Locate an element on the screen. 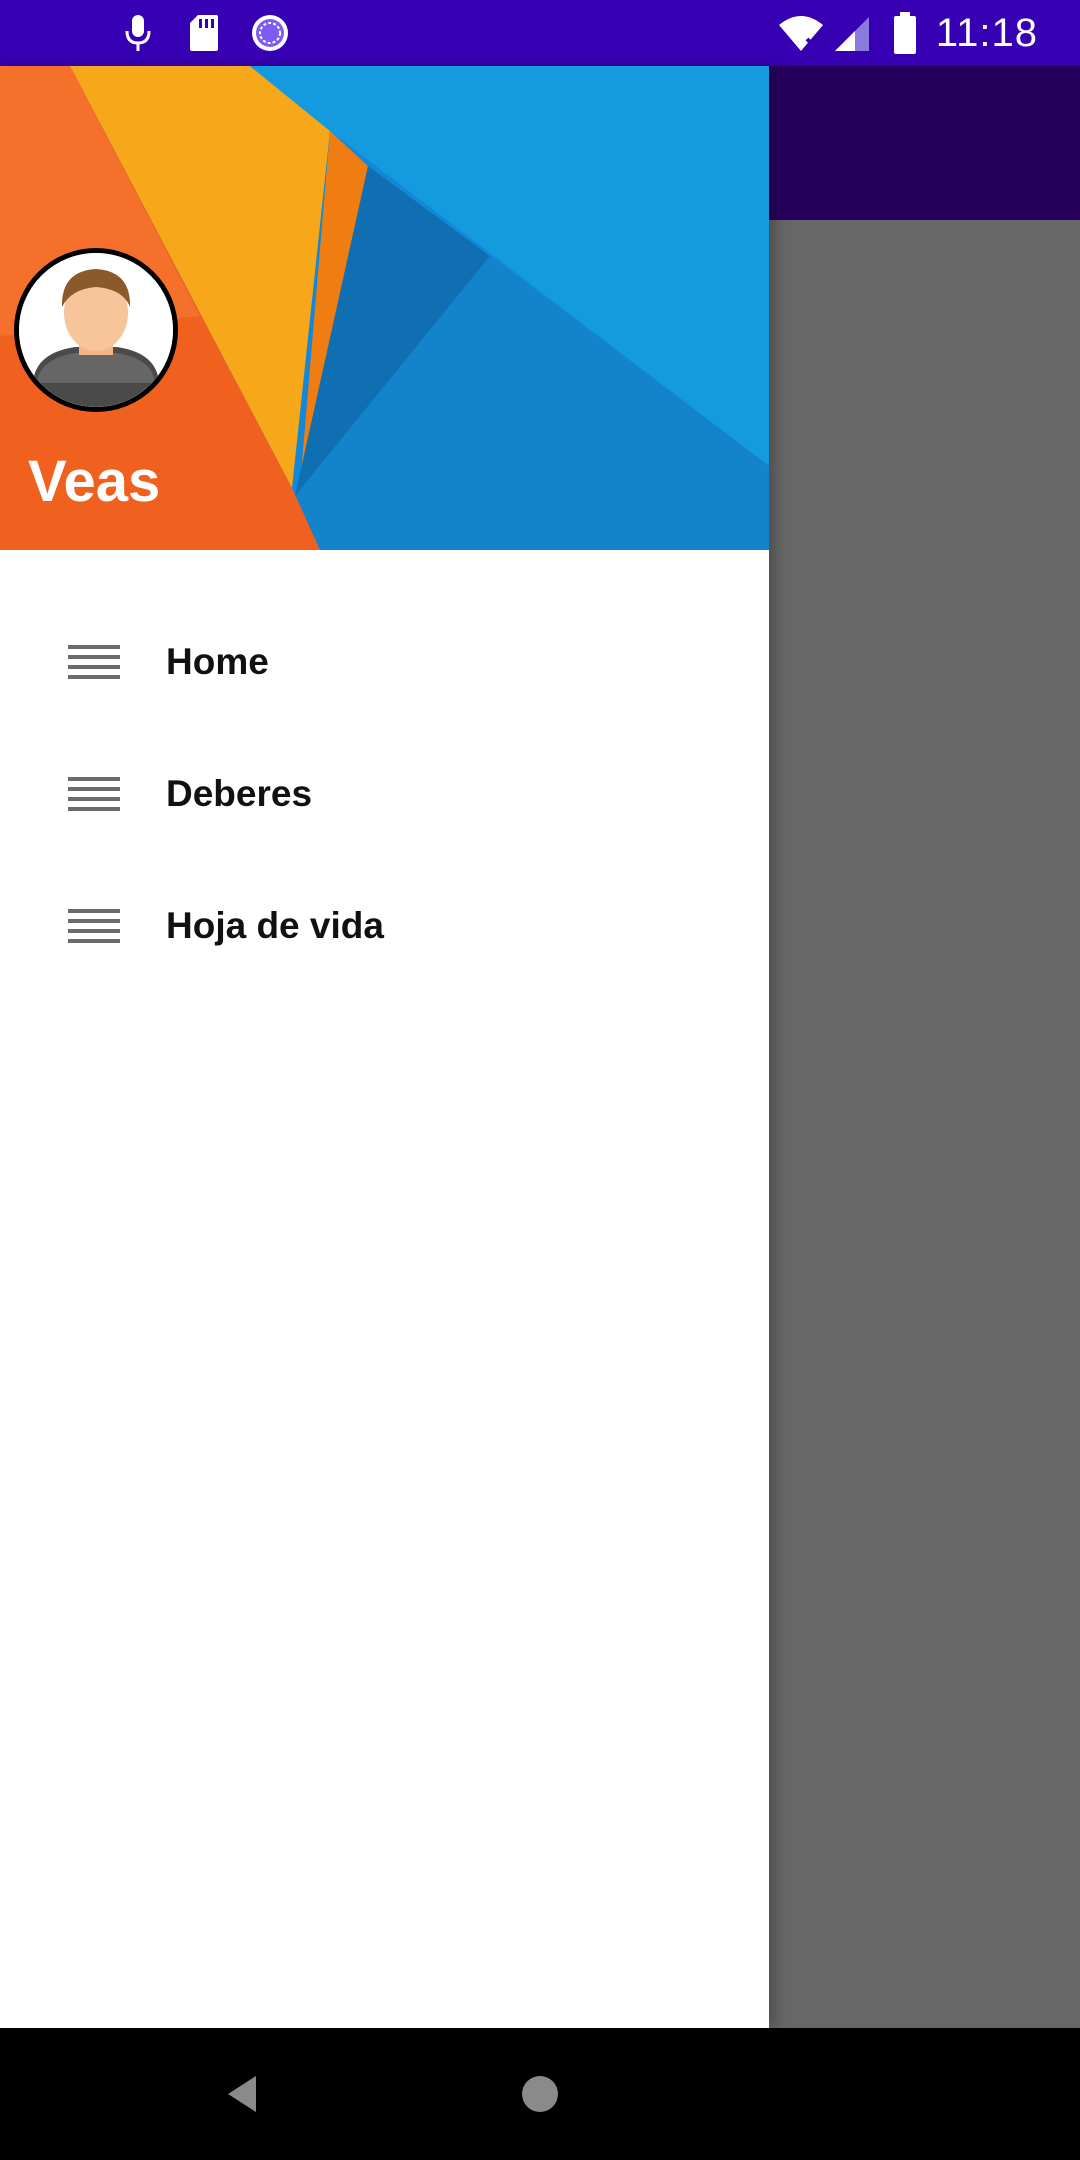  signal-icon is located at coordinates (852, 33).